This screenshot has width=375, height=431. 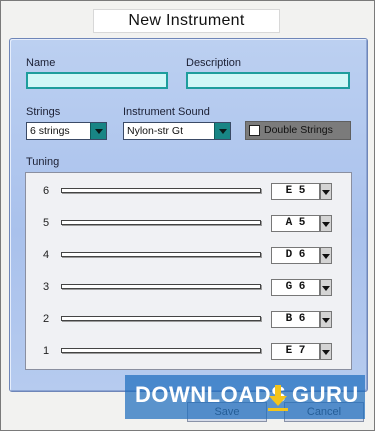 I want to click on string-number: 1, so click(x=46, y=351).